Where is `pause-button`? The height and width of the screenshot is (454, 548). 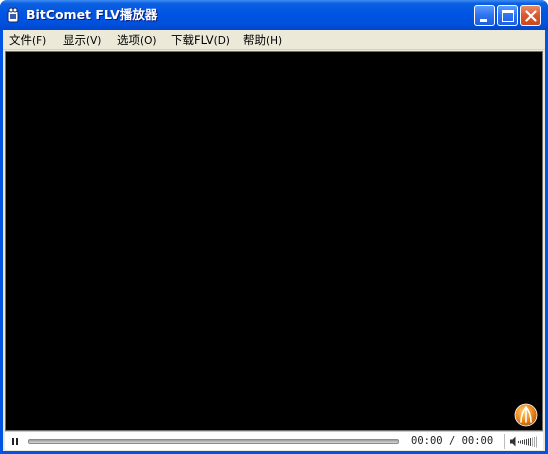 pause-button is located at coordinates (15, 441).